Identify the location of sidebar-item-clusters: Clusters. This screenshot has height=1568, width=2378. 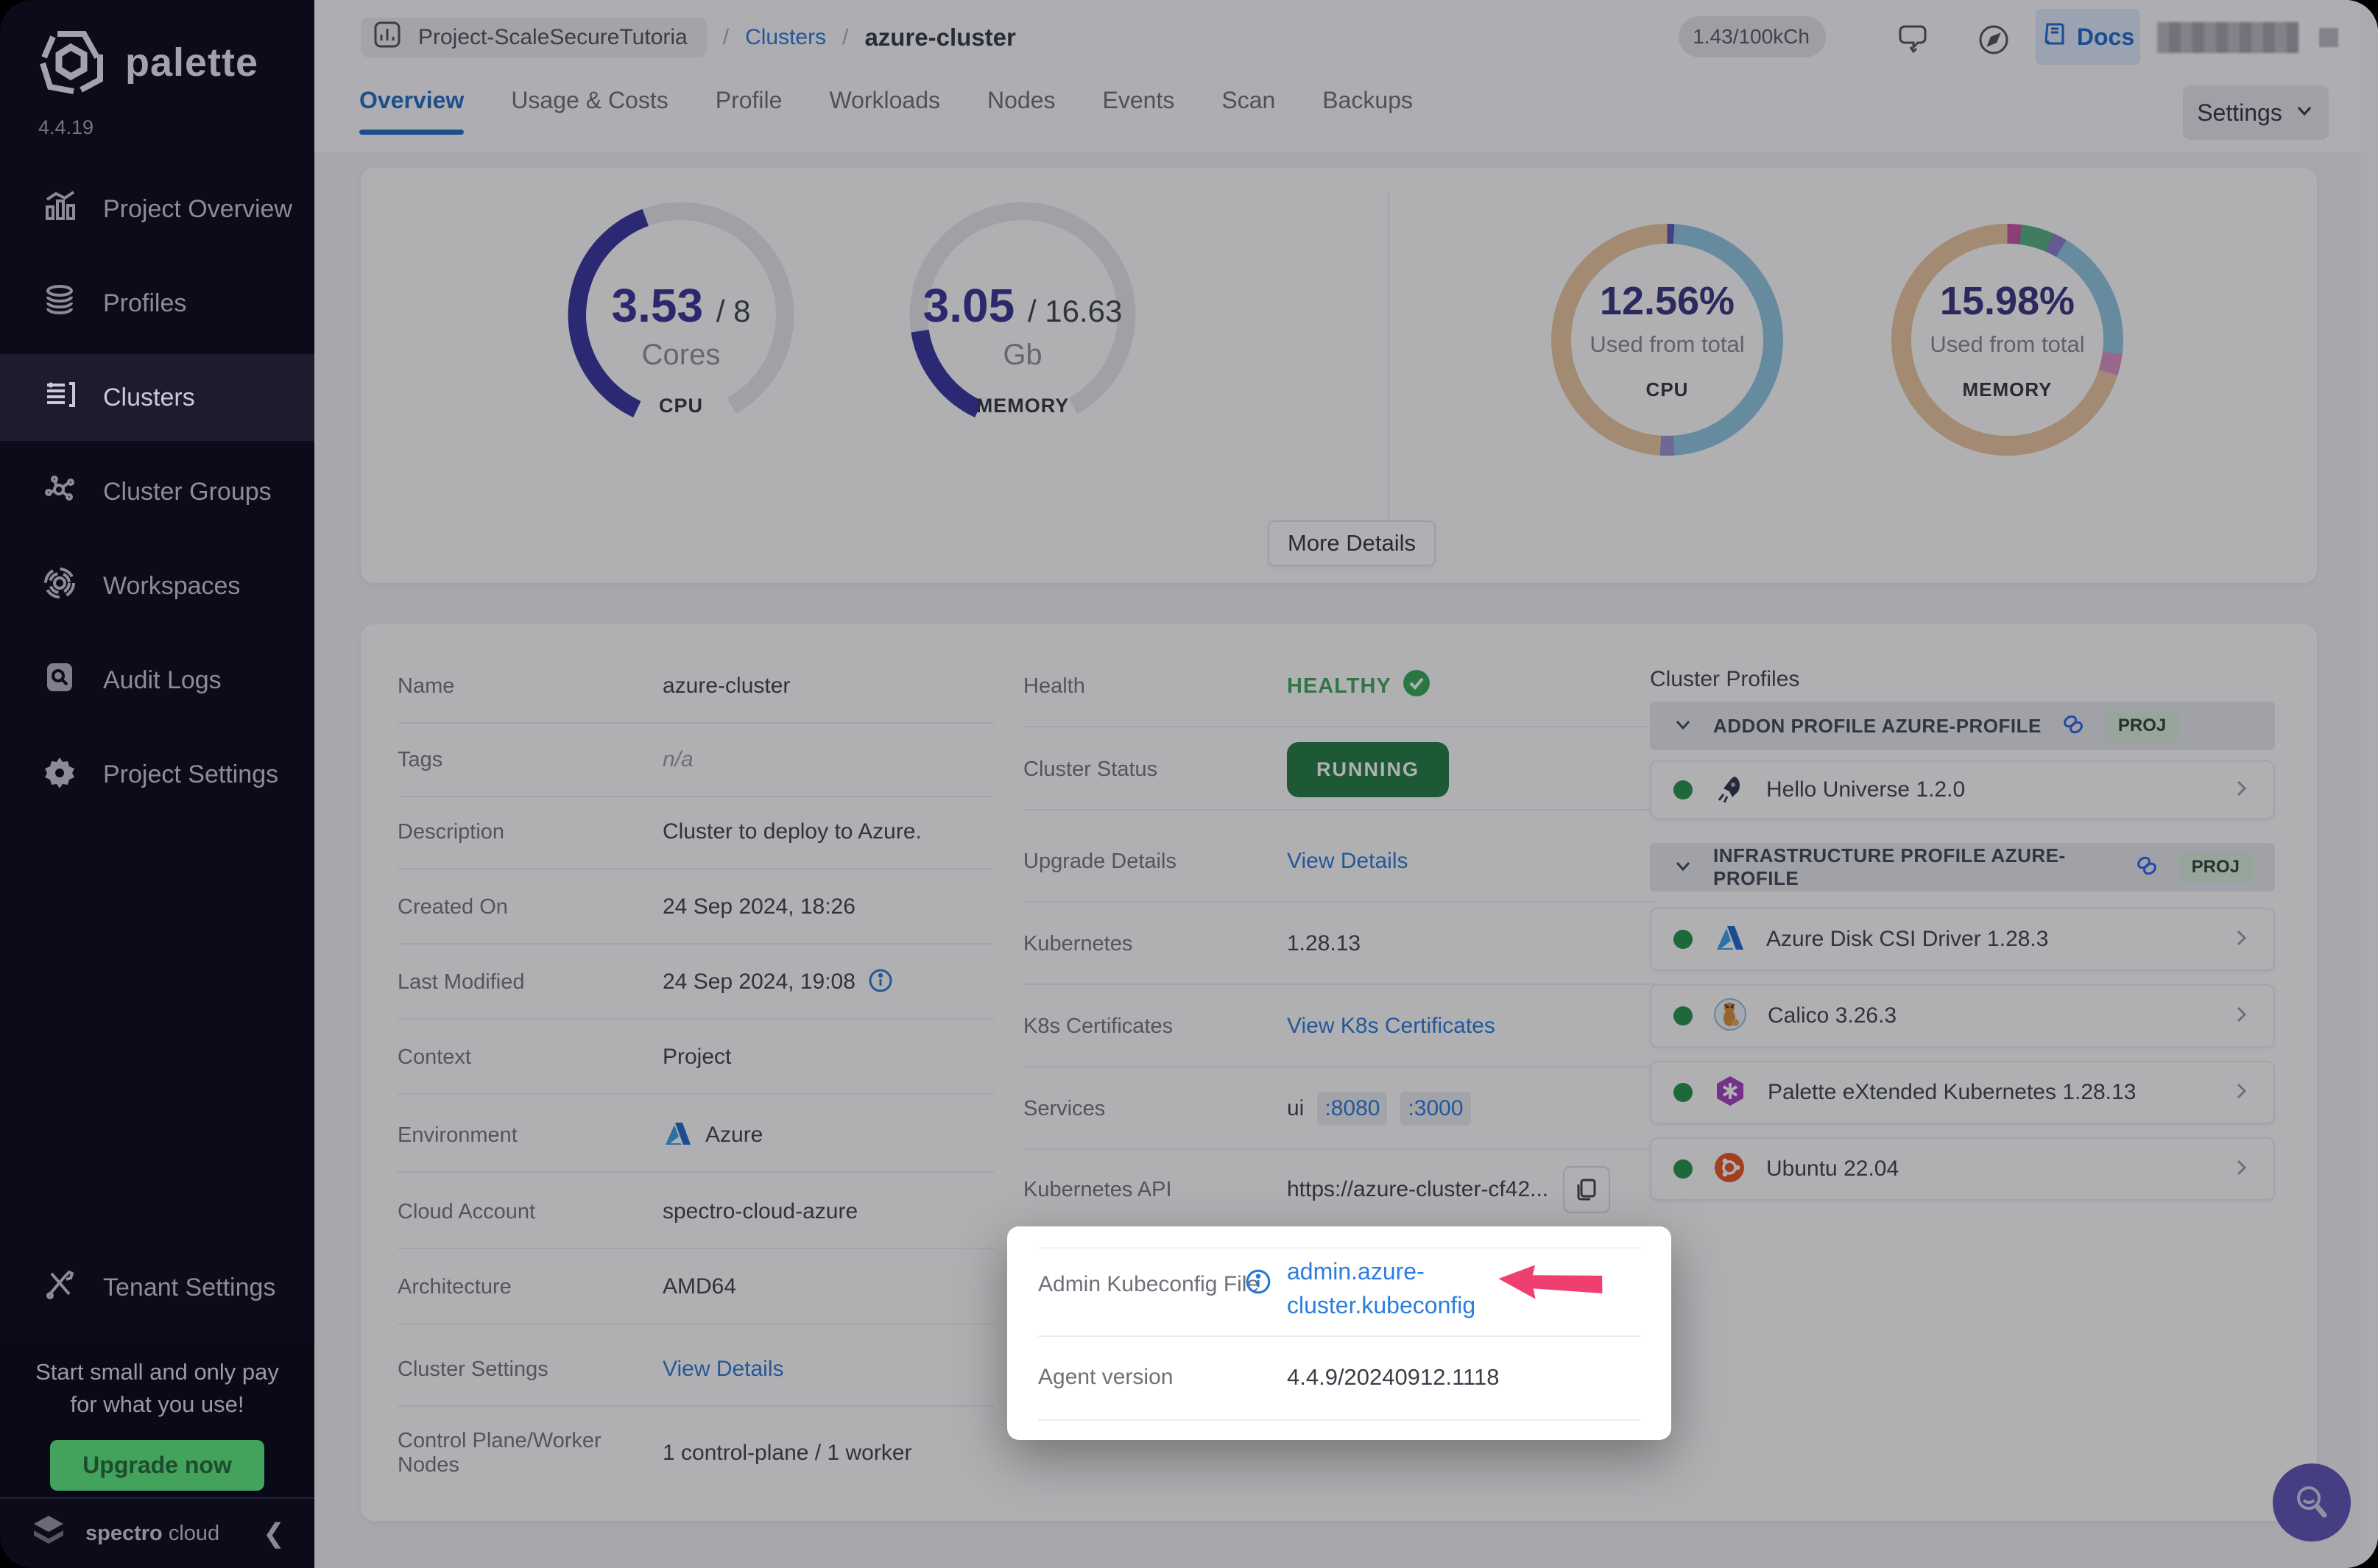
(157, 398).